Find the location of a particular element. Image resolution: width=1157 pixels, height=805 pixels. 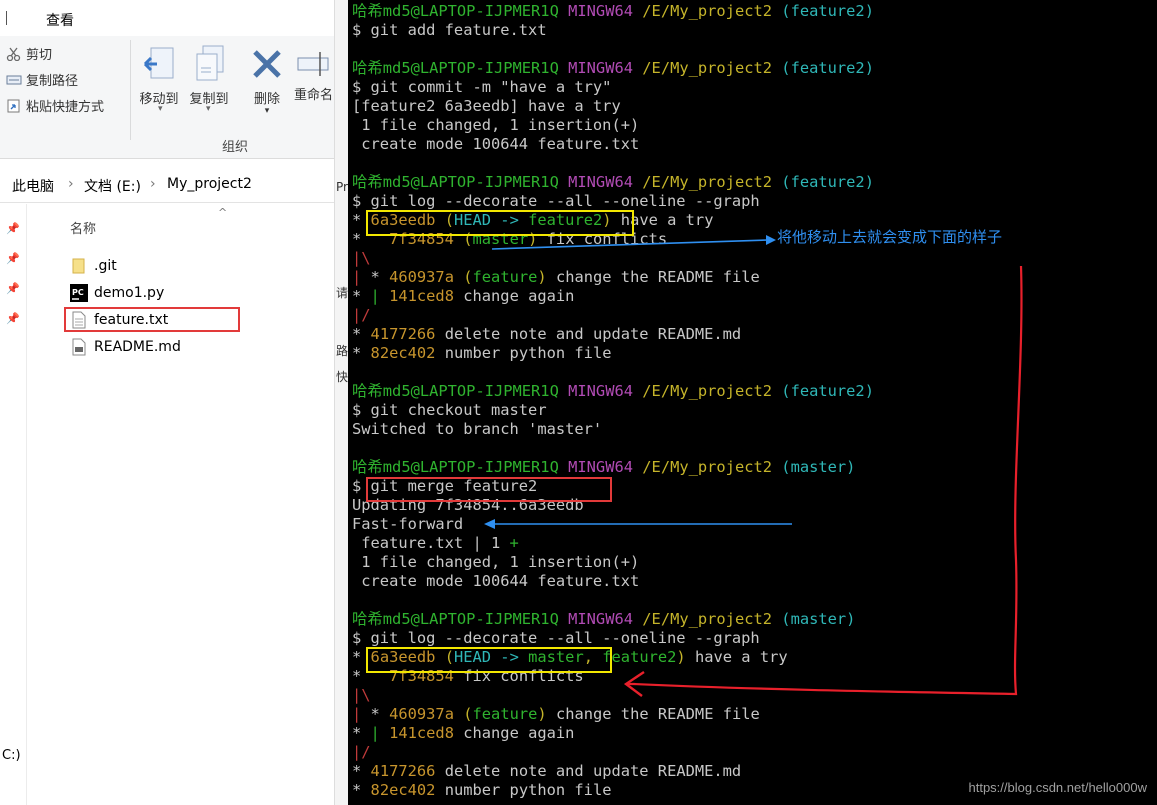

clipped-text: 快 is located at coordinates (342, 377).